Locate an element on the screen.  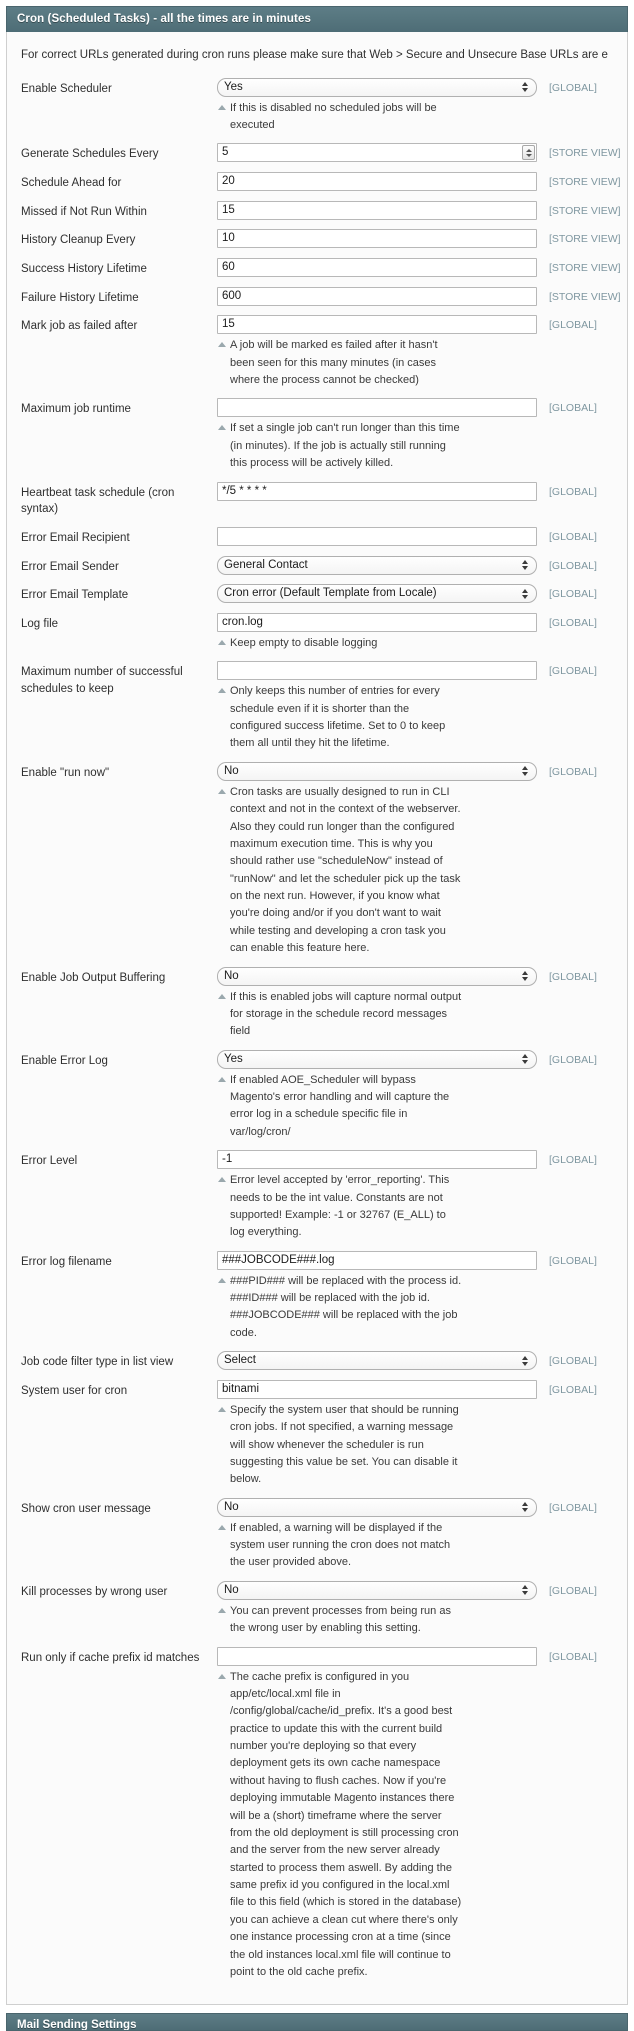
scope-heartbeat-task-schedule: [GLOBAL] is located at coordinates (573, 491).